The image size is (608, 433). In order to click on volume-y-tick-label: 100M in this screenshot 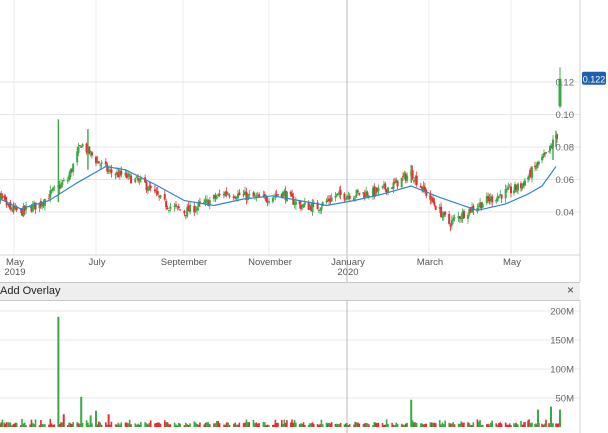, I will do `click(562, 370)`.